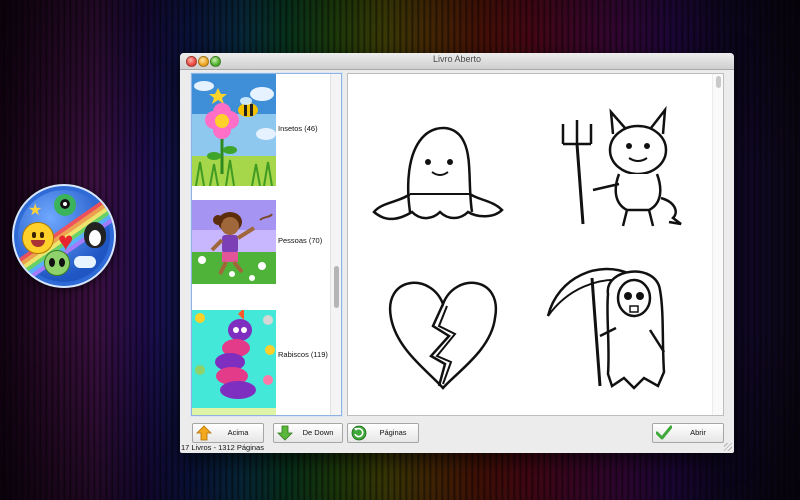 This screenshot has height=500, width=800. Describe the element at coordinates (85, 262) in the screenshot. I see `cloud-icon` at that location.